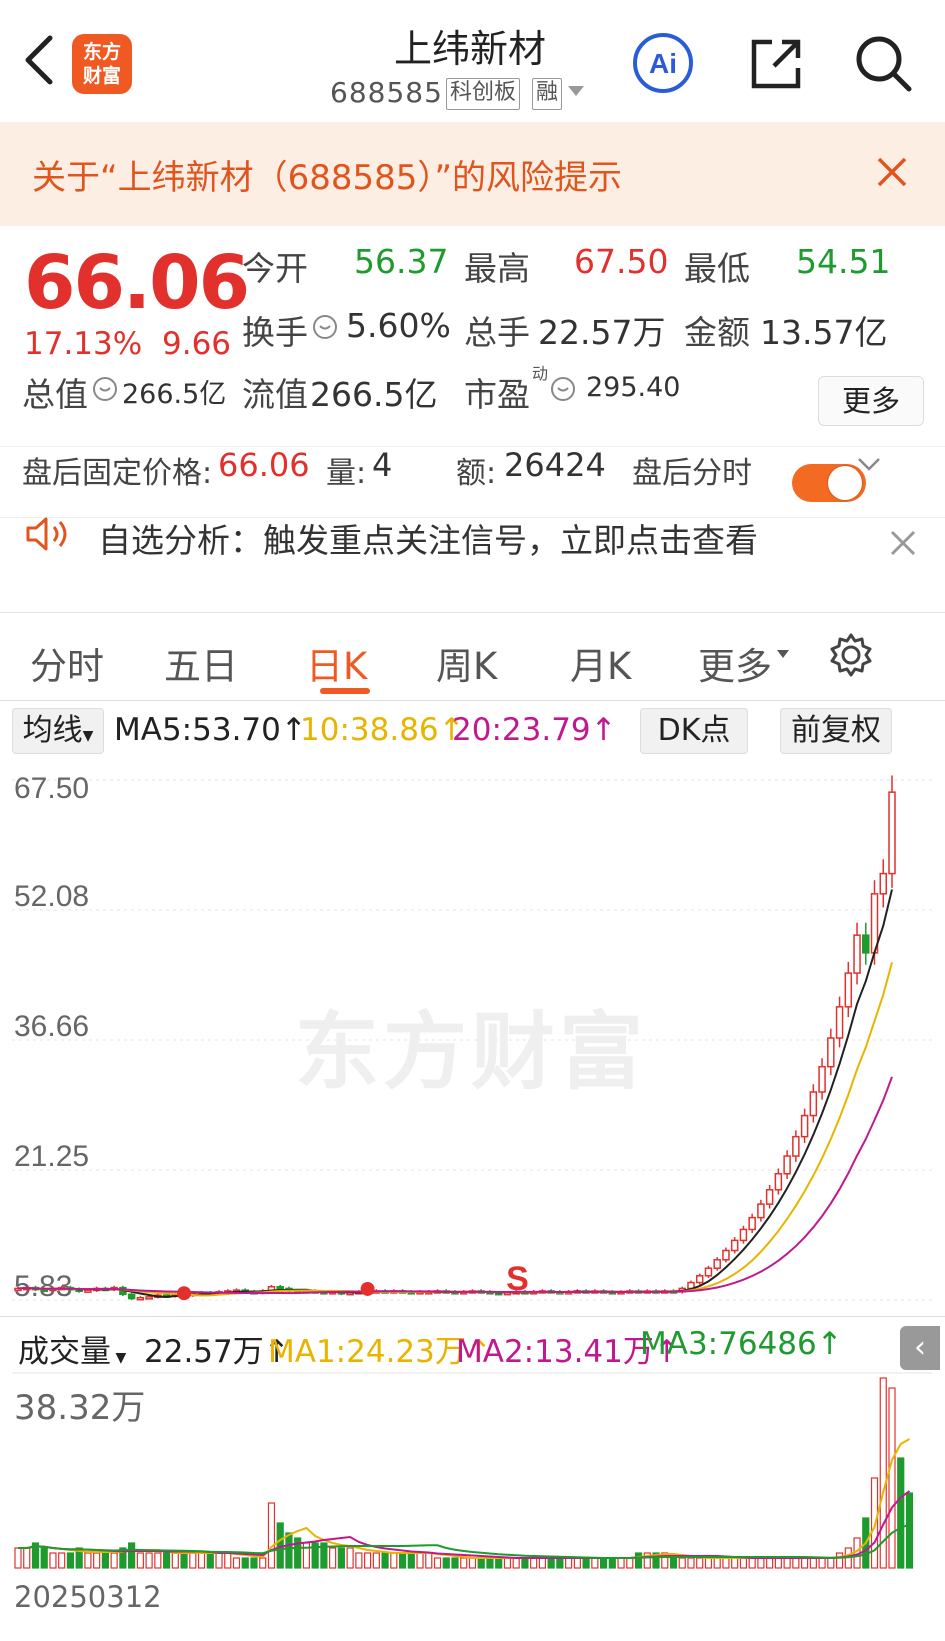 Image resolution: width=945 pixels, height=1641 pixels. Describe the element at coordinates (197, 344) in the screenshot. I see `change-amount: 9.66` at that location.